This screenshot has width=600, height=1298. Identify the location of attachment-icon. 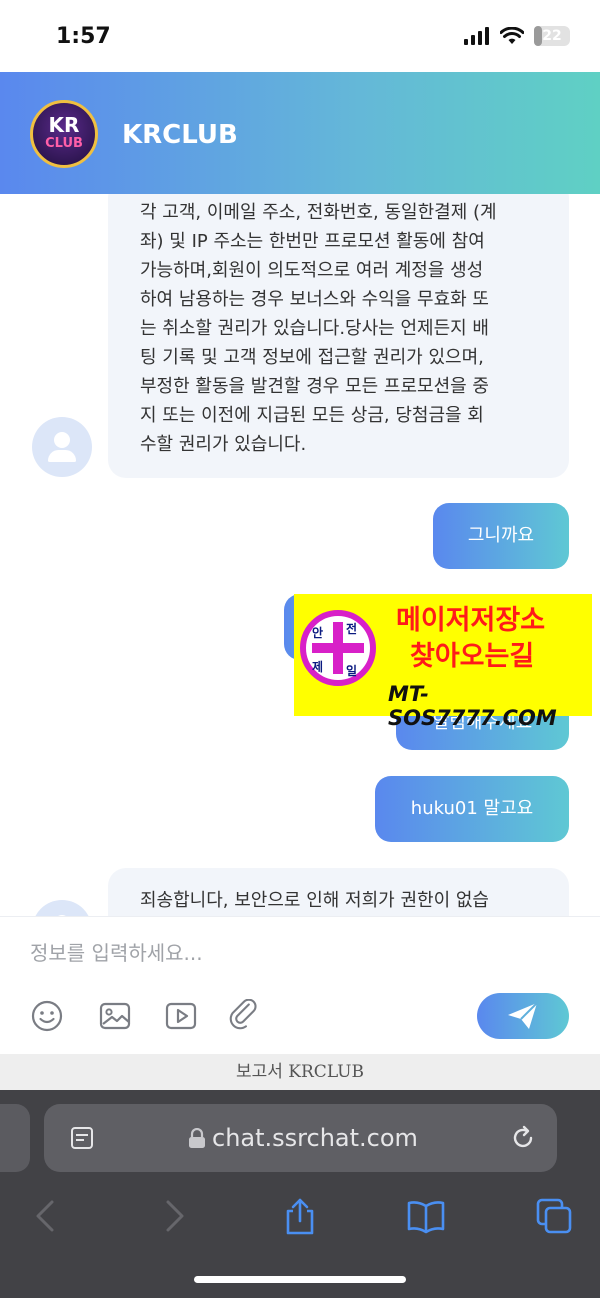
(245, 1016).